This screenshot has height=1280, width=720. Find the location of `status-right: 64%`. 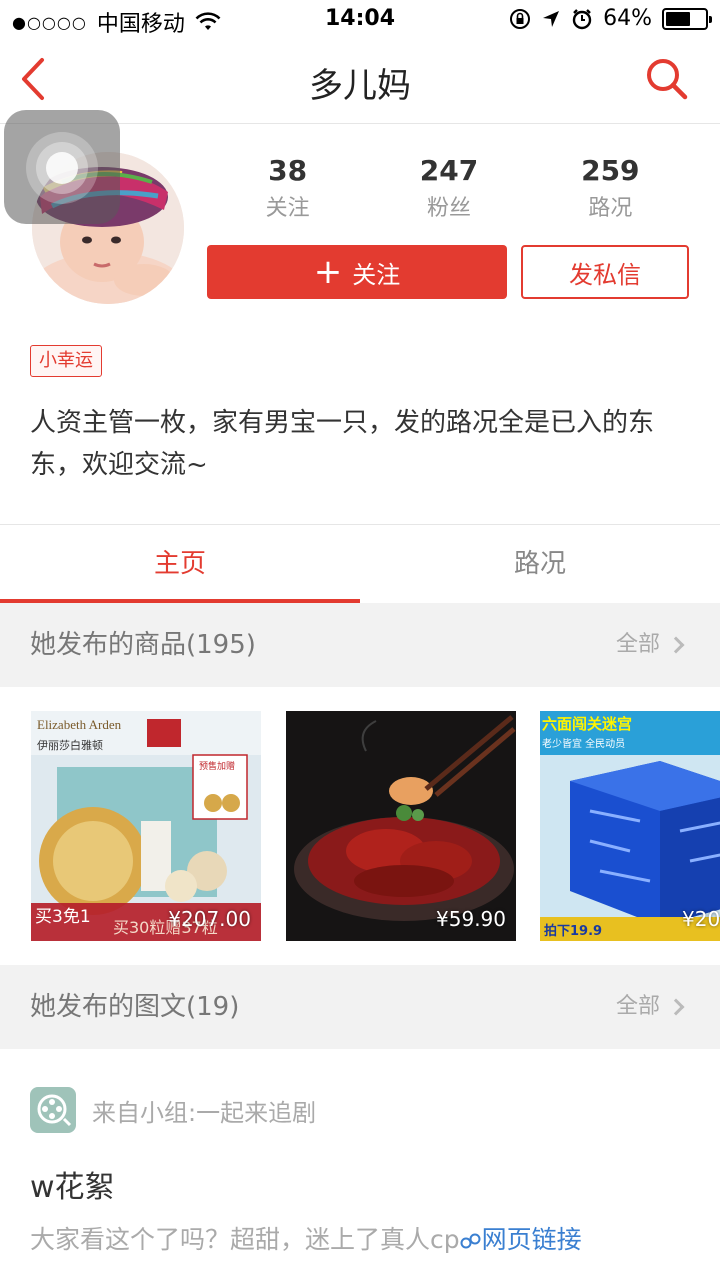

status-right: 64% is located at coordinates (610, 18).